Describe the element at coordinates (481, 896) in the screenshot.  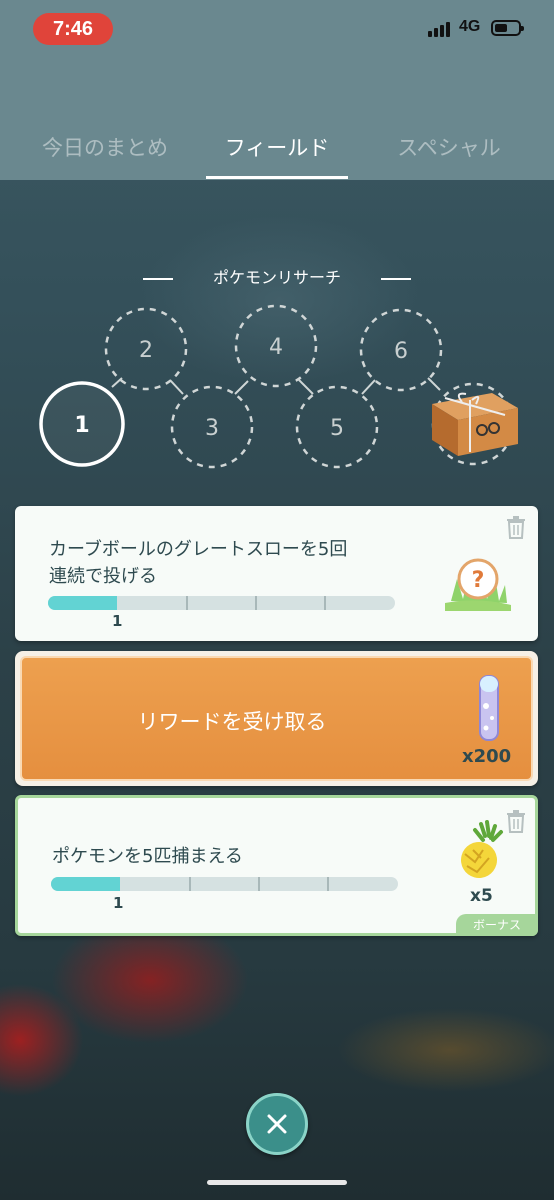
I see `bonus-reward-count: x5` at that location.